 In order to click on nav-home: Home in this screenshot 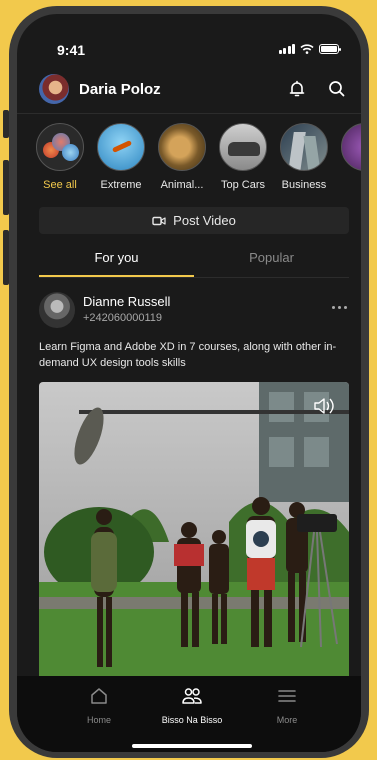, I will do `click(99, 705)`.